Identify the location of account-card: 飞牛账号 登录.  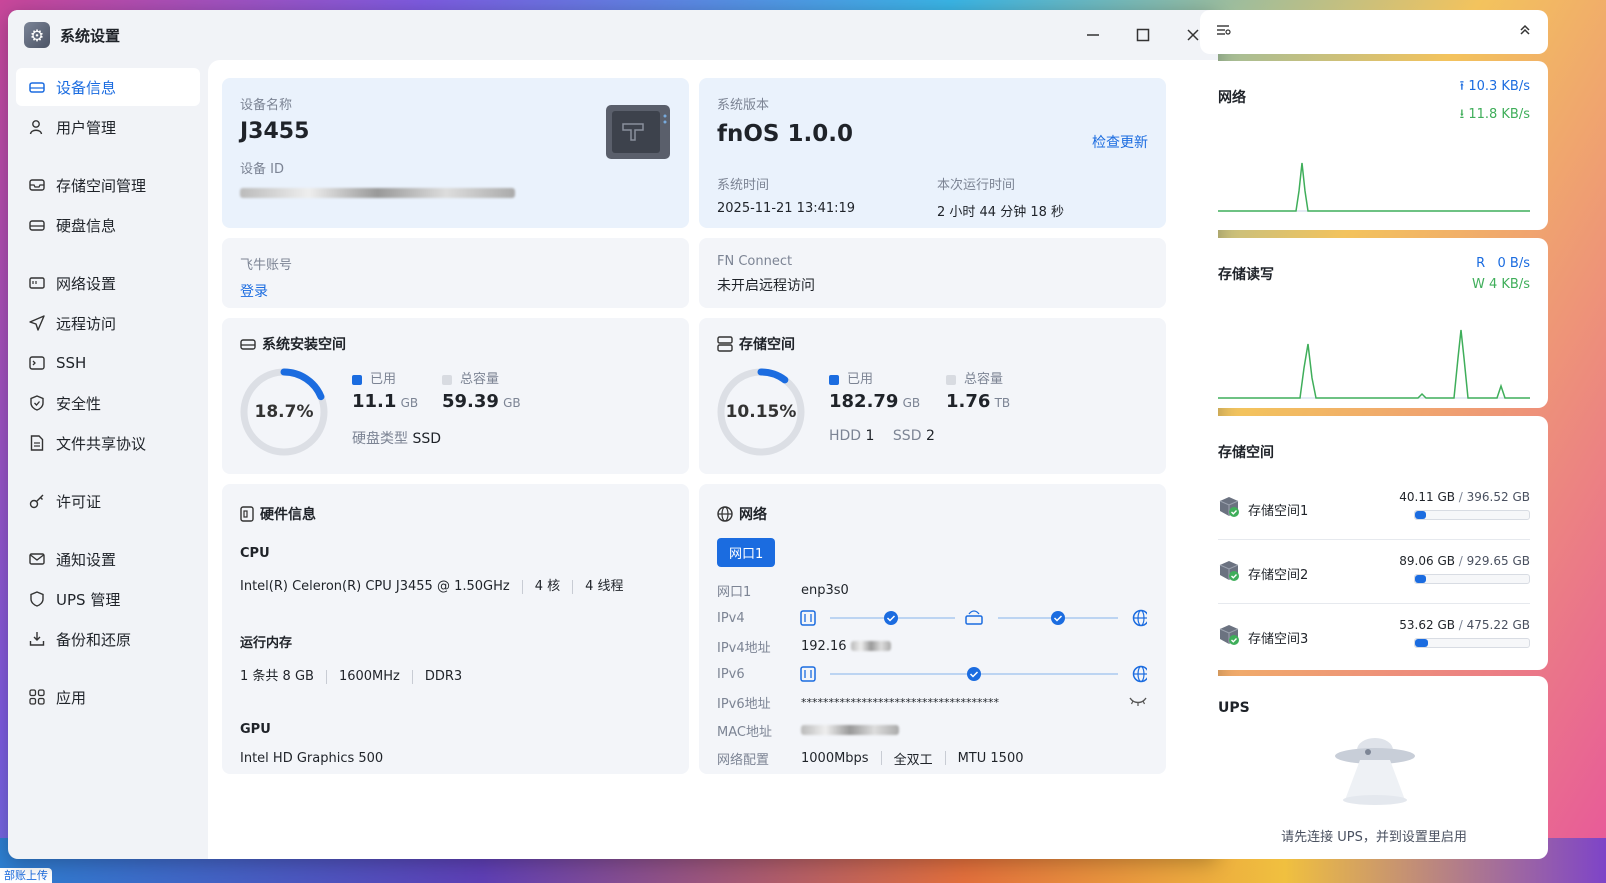
(455, 273).